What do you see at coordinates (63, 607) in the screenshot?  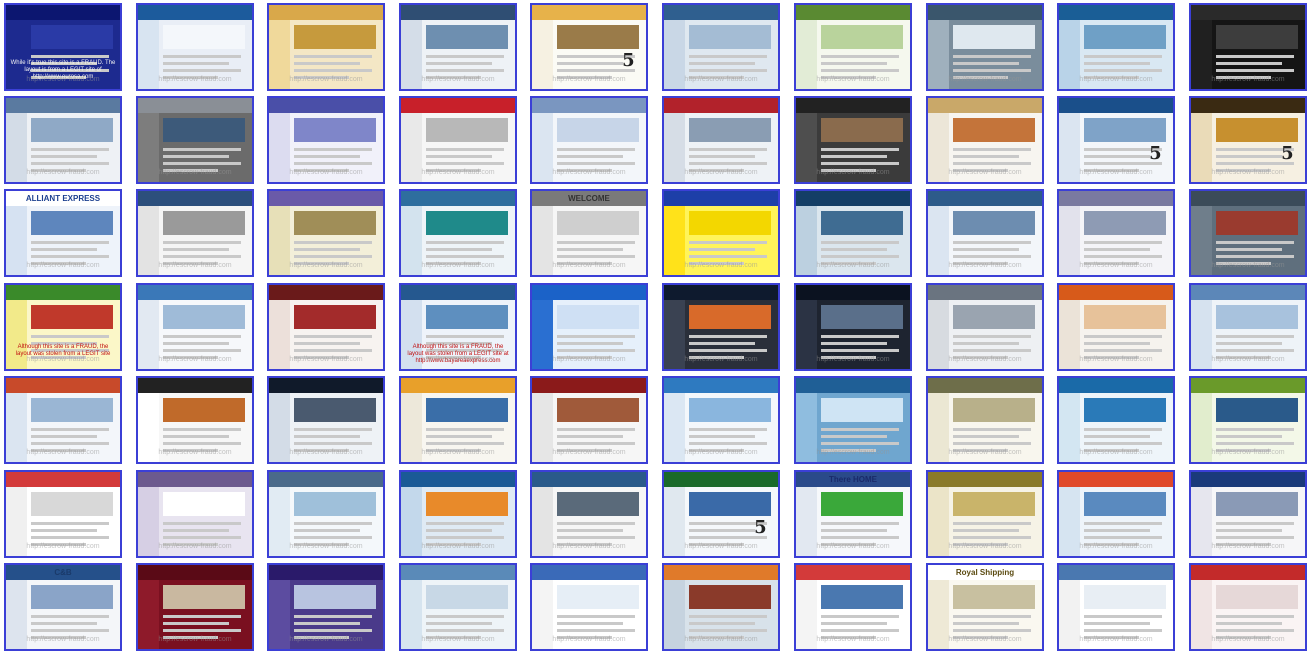 I see `website-thumbnail: C&B http://escrow-fraud.com` at bounding box center [63, 607].